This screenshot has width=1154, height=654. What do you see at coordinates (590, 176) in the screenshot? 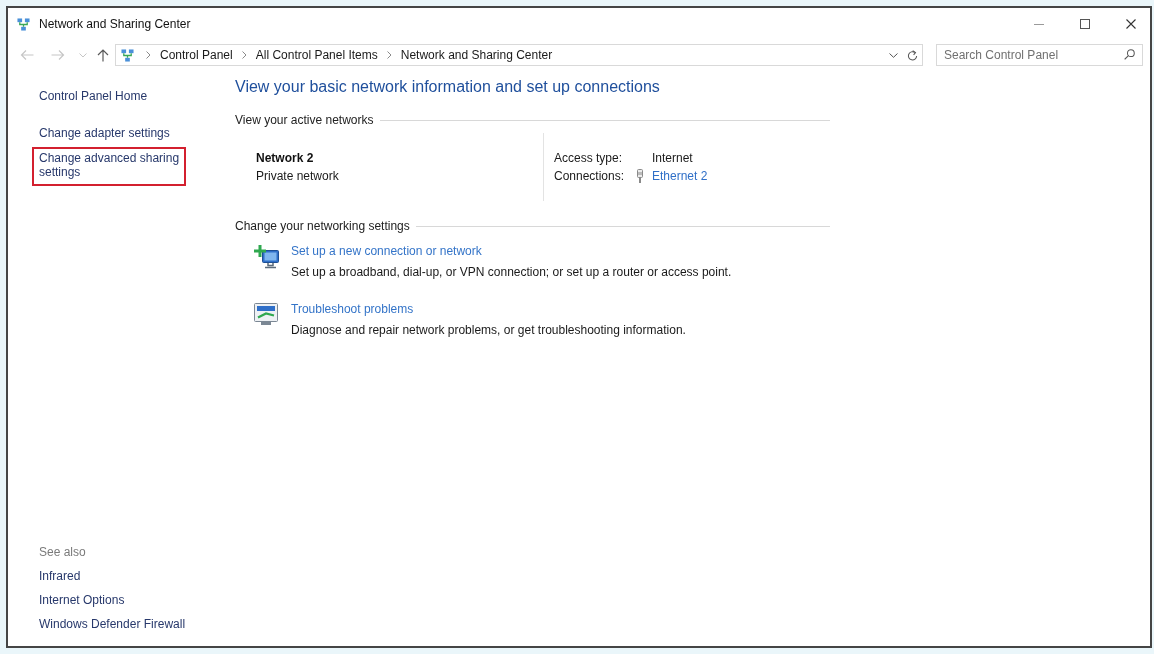
I see `connections-label: Connections:` at bounding box center [590, 176].